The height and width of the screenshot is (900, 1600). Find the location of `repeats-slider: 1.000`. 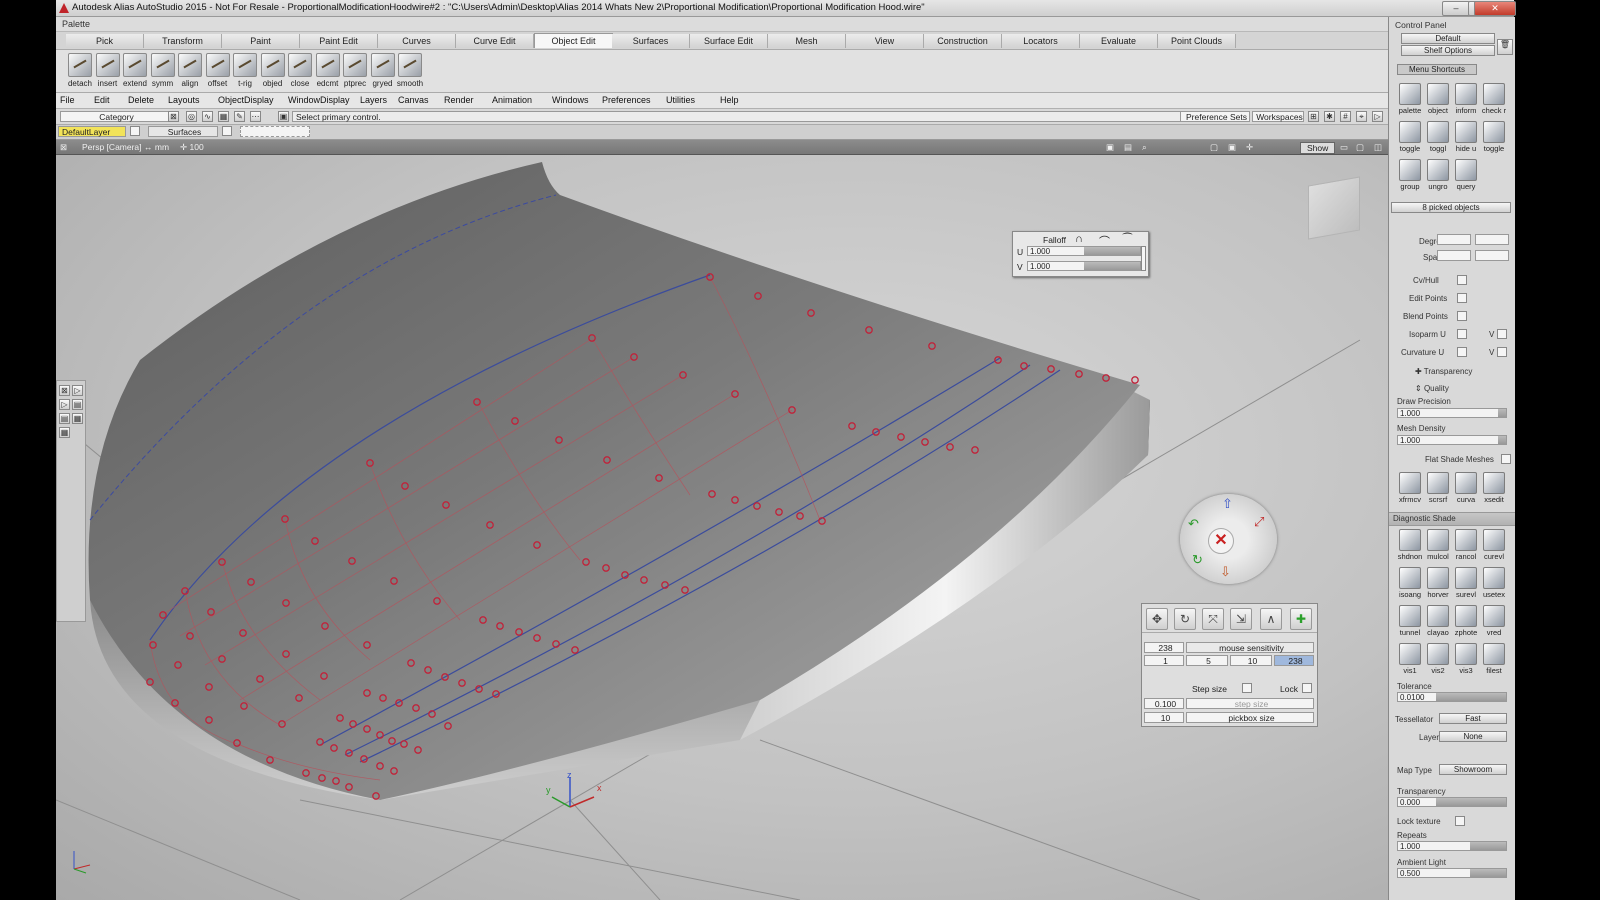

repeats-slider: 1.000 is located at coordinates (1452, 846).